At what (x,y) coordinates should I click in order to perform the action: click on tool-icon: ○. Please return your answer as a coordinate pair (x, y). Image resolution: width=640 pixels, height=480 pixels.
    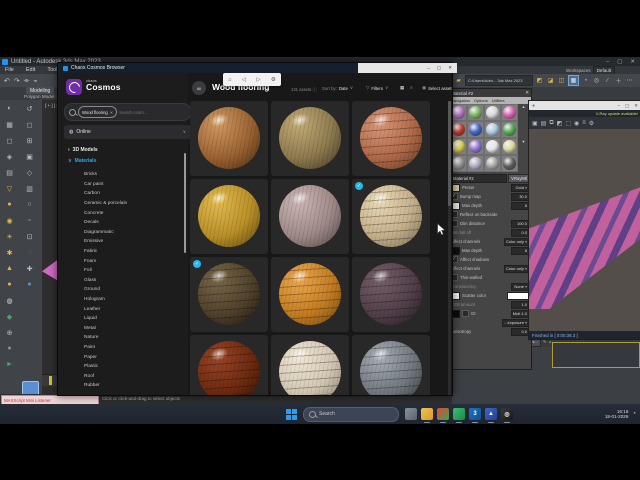
    Looking at the image, I should click on (29, 204).